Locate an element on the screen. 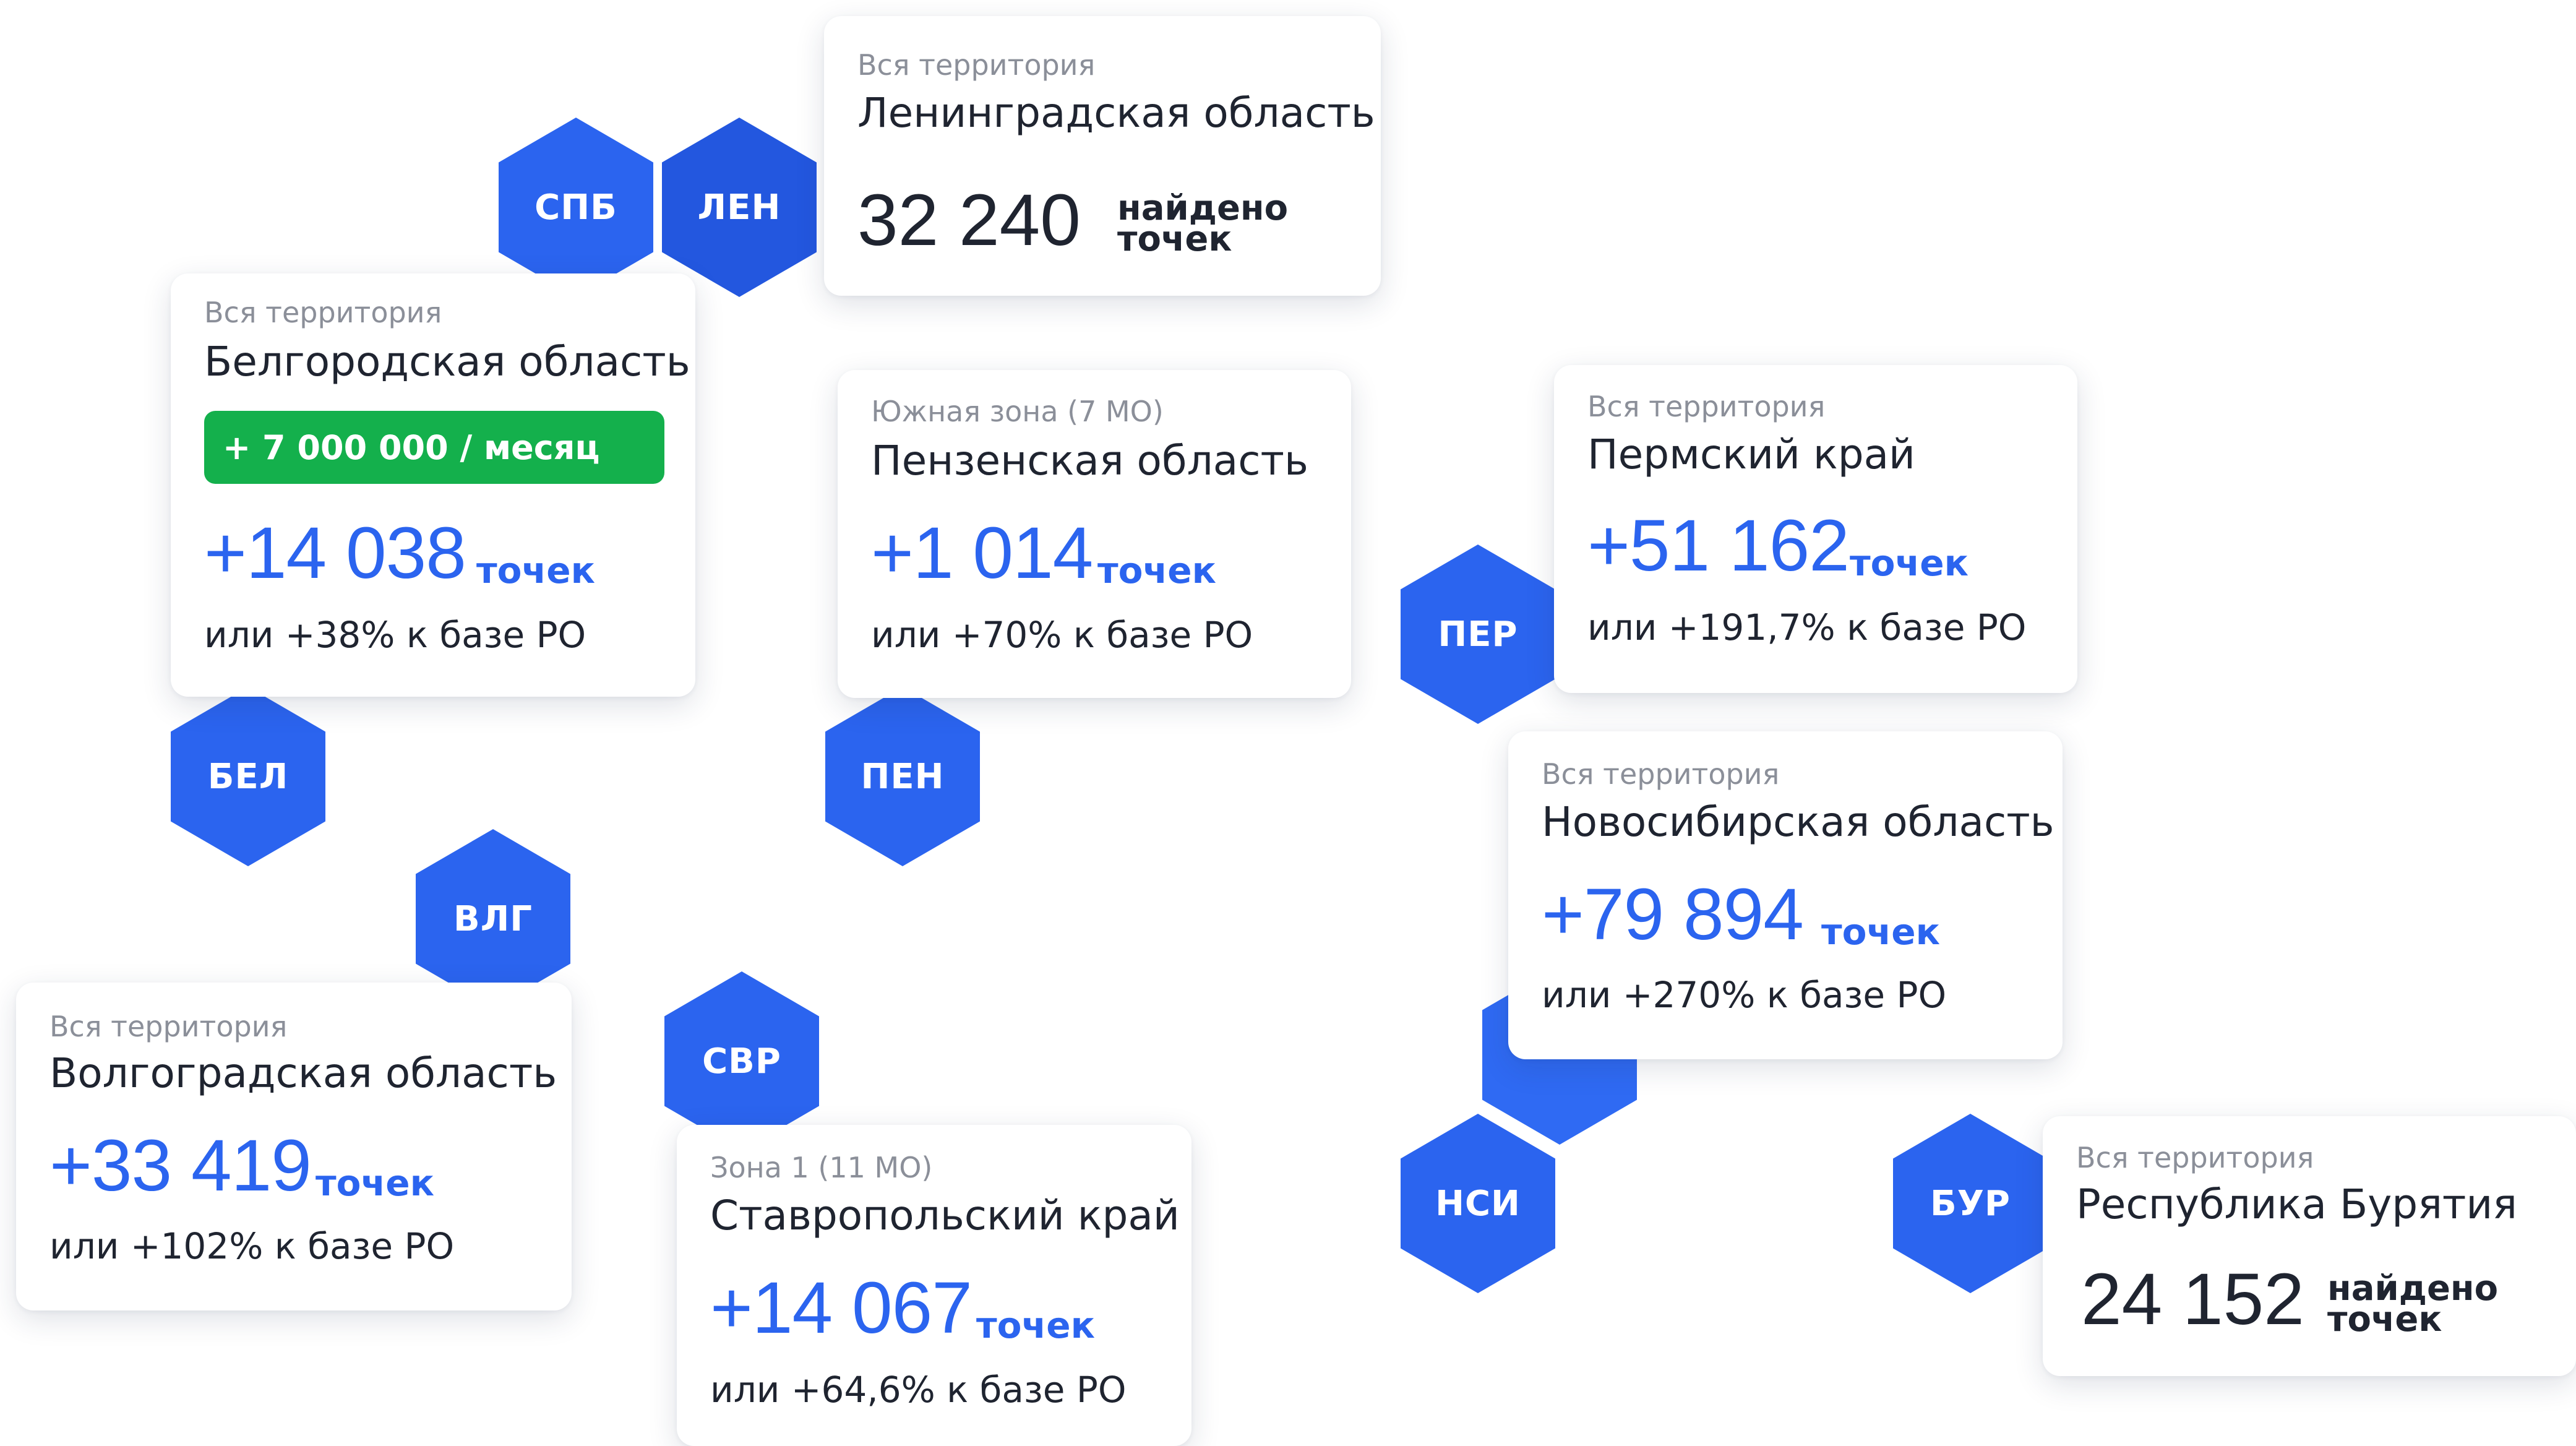 The height and width of the screenshot is (1446, 2576). hex-per: ПЕР is located at coordinates (1478, 634).